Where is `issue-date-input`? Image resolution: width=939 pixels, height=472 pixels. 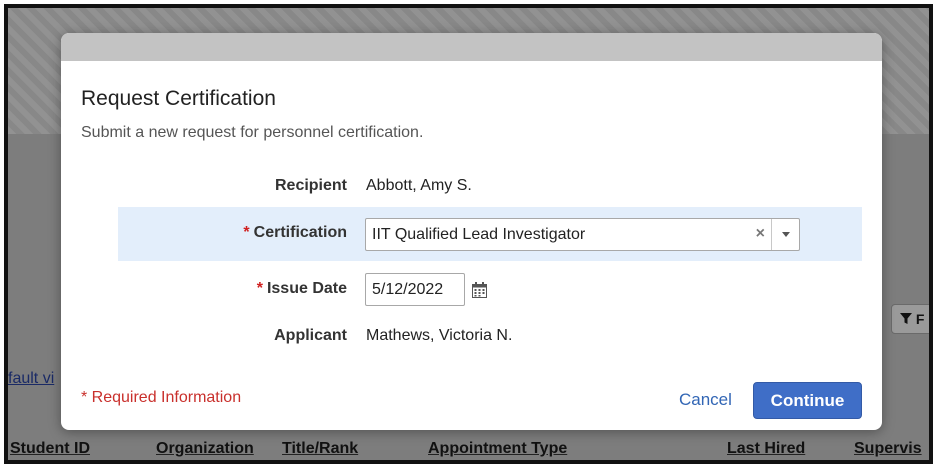
issue-date-input is located at coordinates (415, 289).